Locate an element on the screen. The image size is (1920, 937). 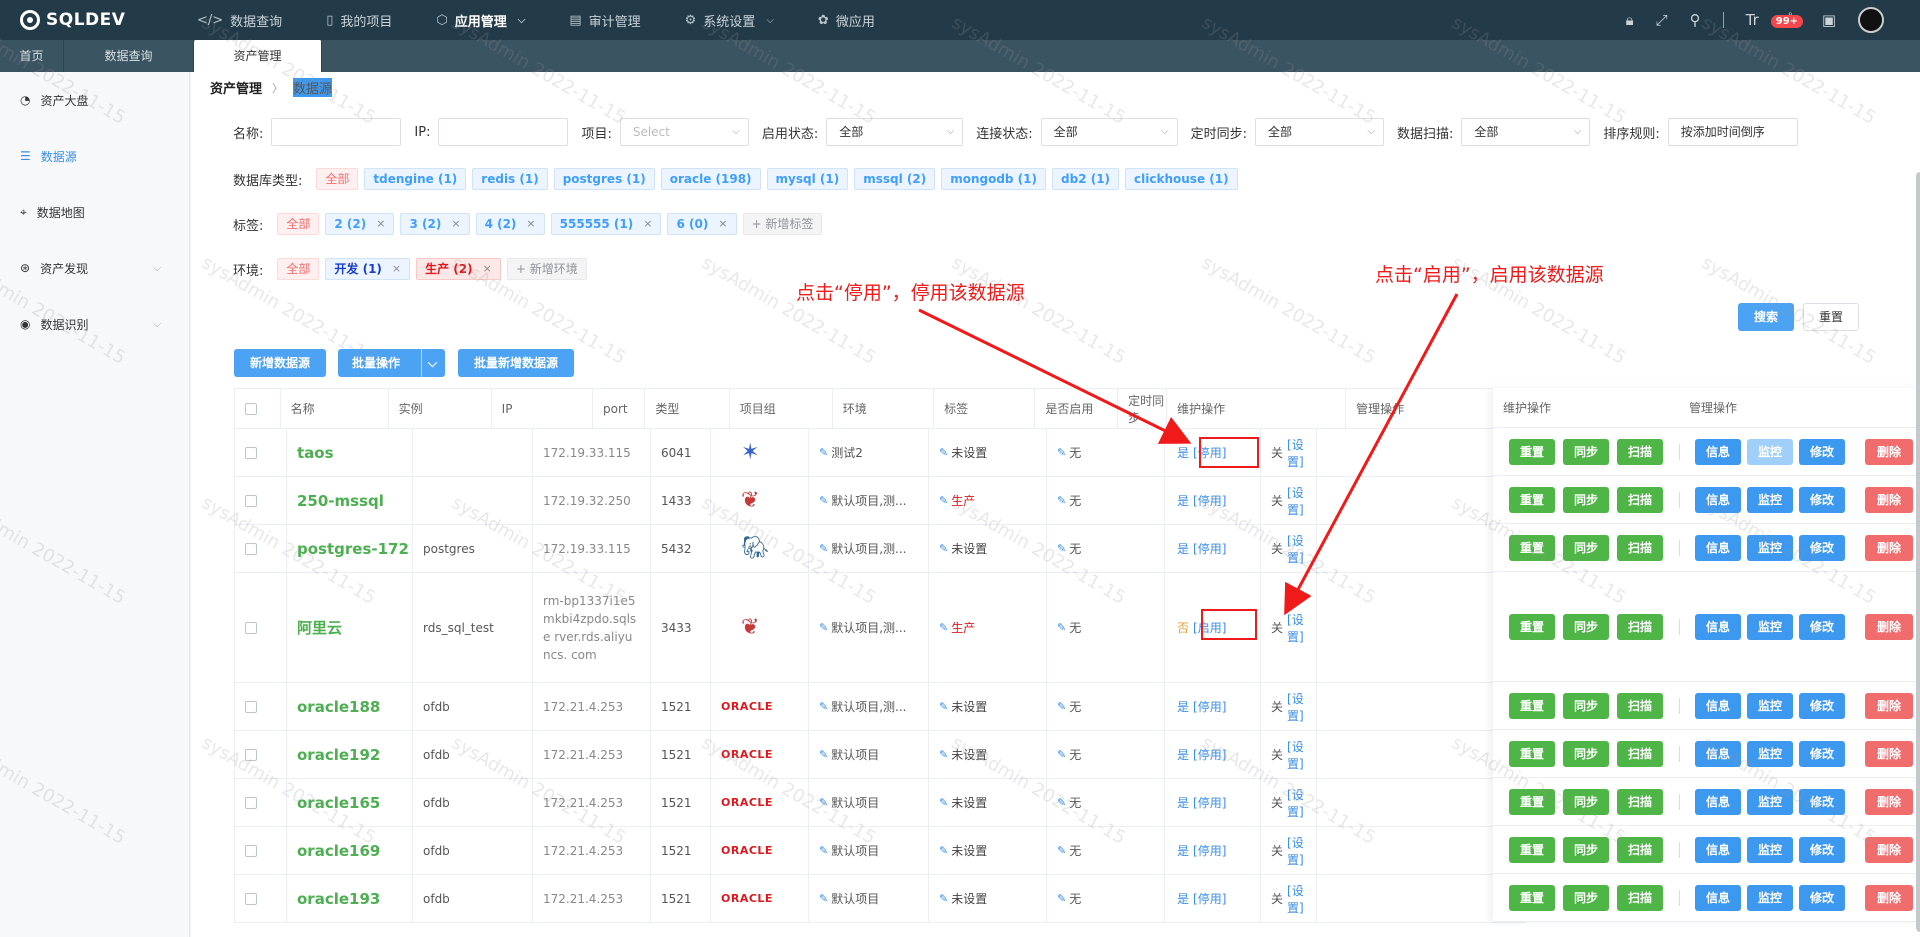
datasource-name: oracle165 is located at coordinates (338, 803).